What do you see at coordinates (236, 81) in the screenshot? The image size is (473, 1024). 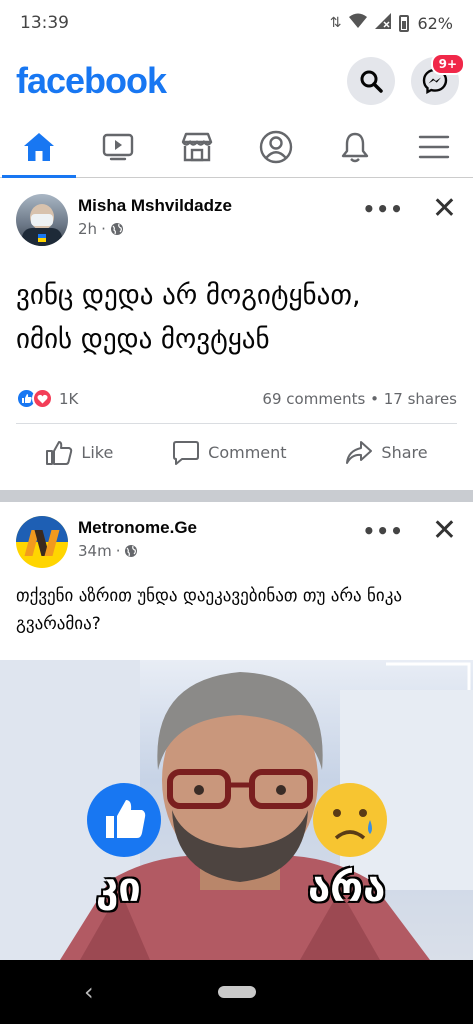 I see `app-header: facebook 9+` at bounding box center [236, 81].